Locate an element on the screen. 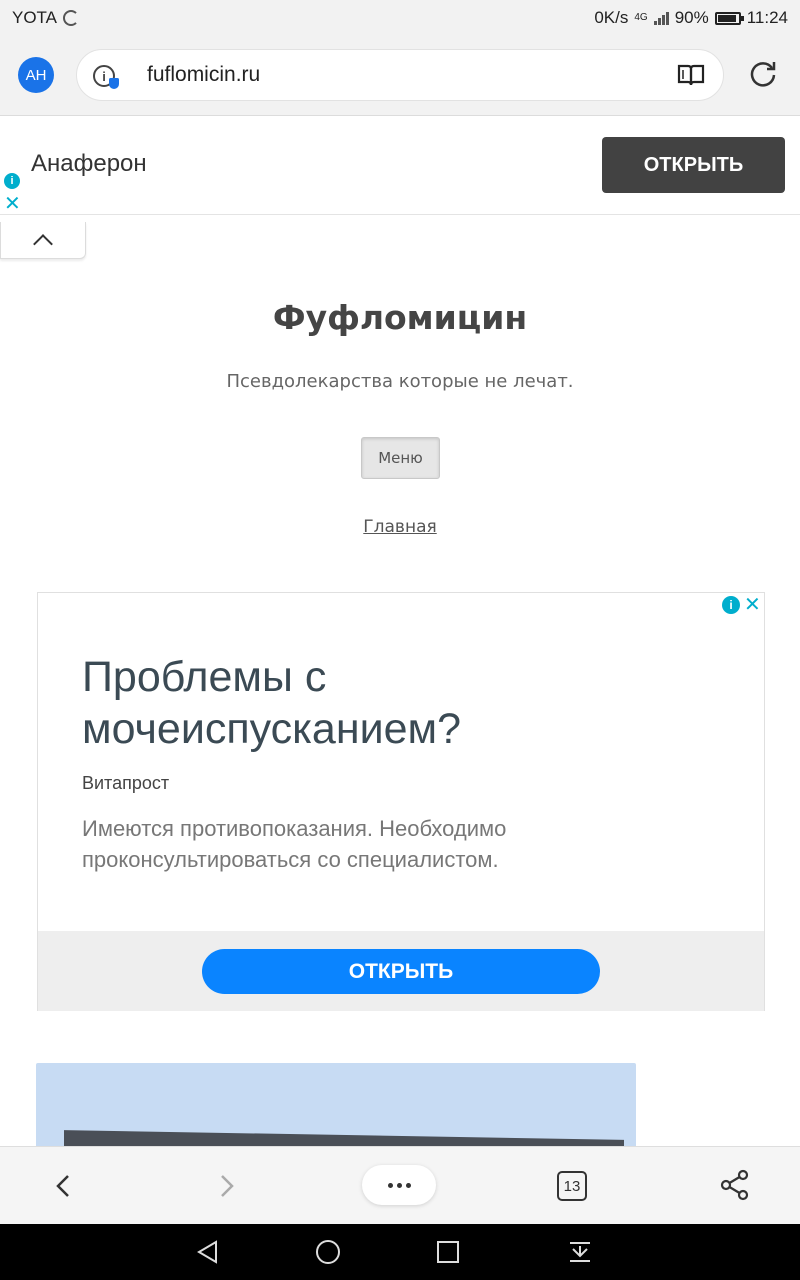  top-ad-open-button: ОТКРЫТЬ is located at coordinates (693, 165).